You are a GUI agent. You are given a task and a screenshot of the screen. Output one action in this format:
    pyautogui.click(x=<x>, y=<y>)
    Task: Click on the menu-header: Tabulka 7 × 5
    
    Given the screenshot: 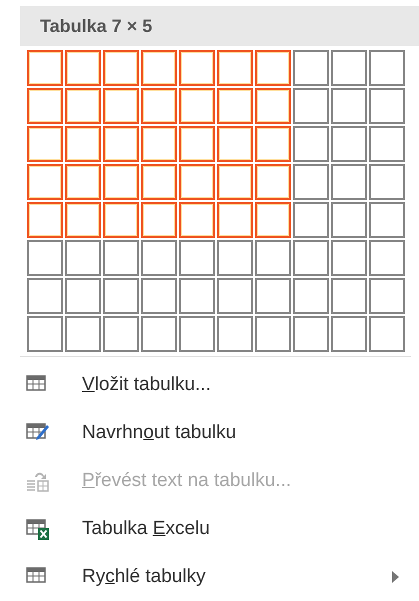 What is the action you would take?
    pyautogui.click(x=219, y=26)
    